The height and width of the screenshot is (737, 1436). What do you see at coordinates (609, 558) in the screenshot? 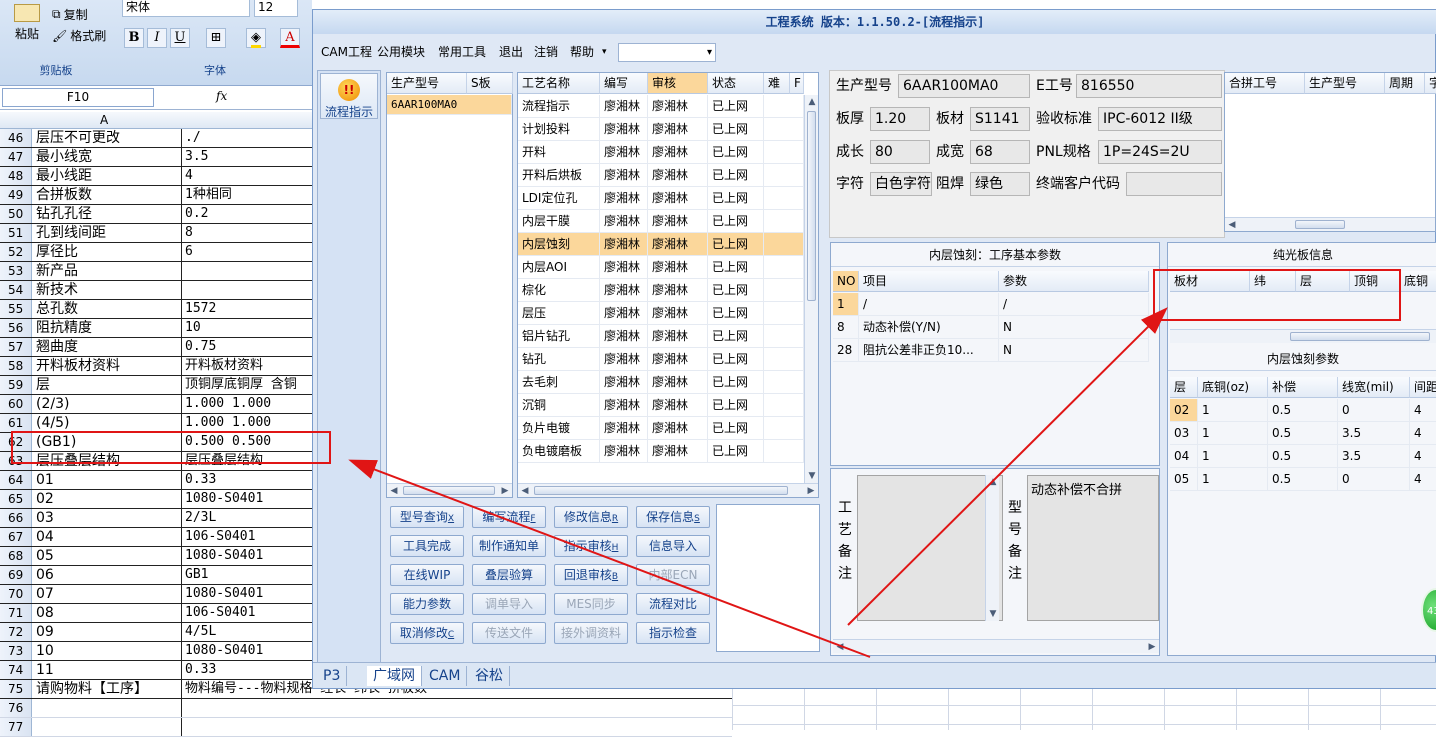
I see `arrow-to-excel` at bounding box center [609, 558].